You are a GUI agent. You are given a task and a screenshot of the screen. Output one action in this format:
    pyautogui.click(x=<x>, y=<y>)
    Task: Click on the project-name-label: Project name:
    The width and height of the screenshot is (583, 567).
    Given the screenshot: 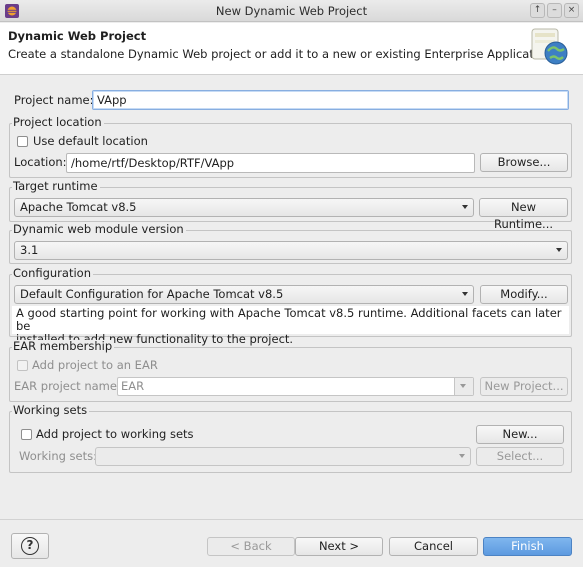 What is the action you would take?
    pyautogui.click(x=54, y=100)
    